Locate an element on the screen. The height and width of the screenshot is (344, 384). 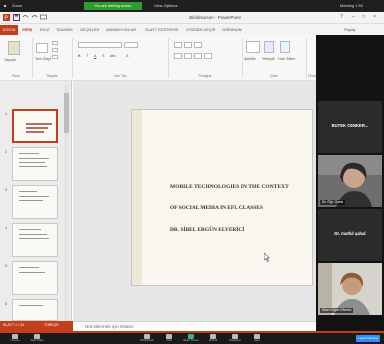
editing-group-label: Düzen is located at coordinates (313, 76).